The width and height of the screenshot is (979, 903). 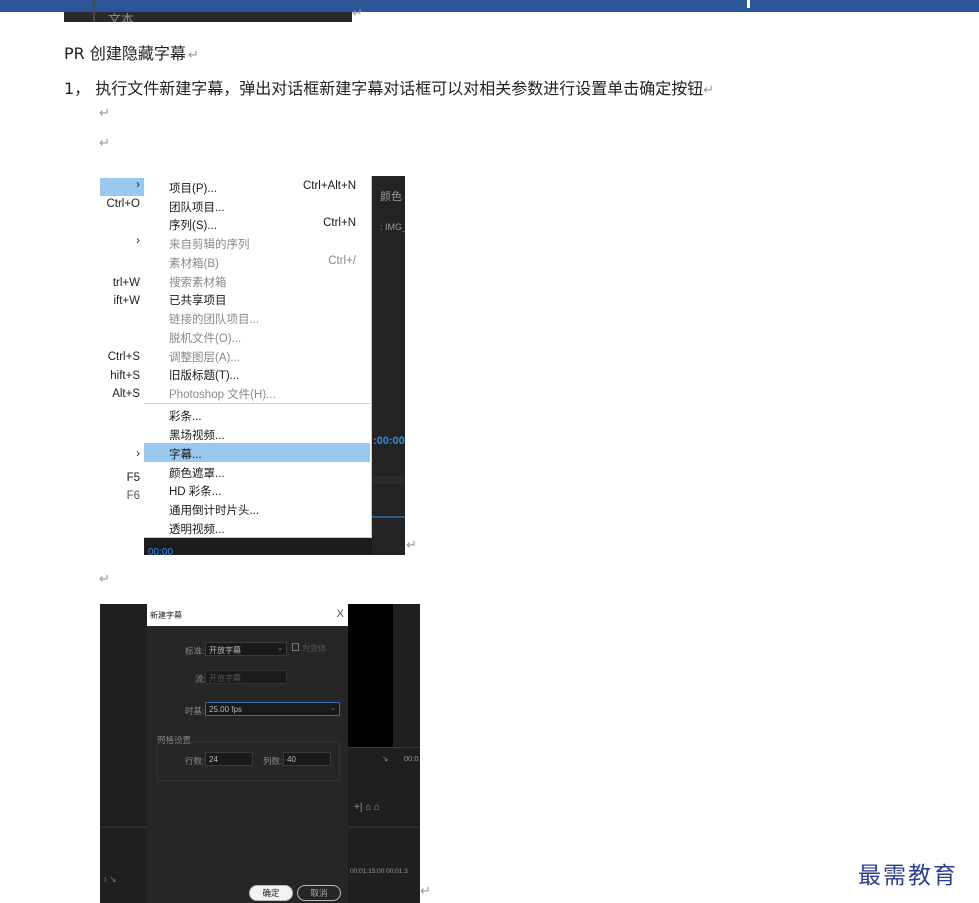 What do you see at coordinates (126, 301) in the screenshot?
I see `file-shortcut: ift+W` at bounding box center [126, 301].